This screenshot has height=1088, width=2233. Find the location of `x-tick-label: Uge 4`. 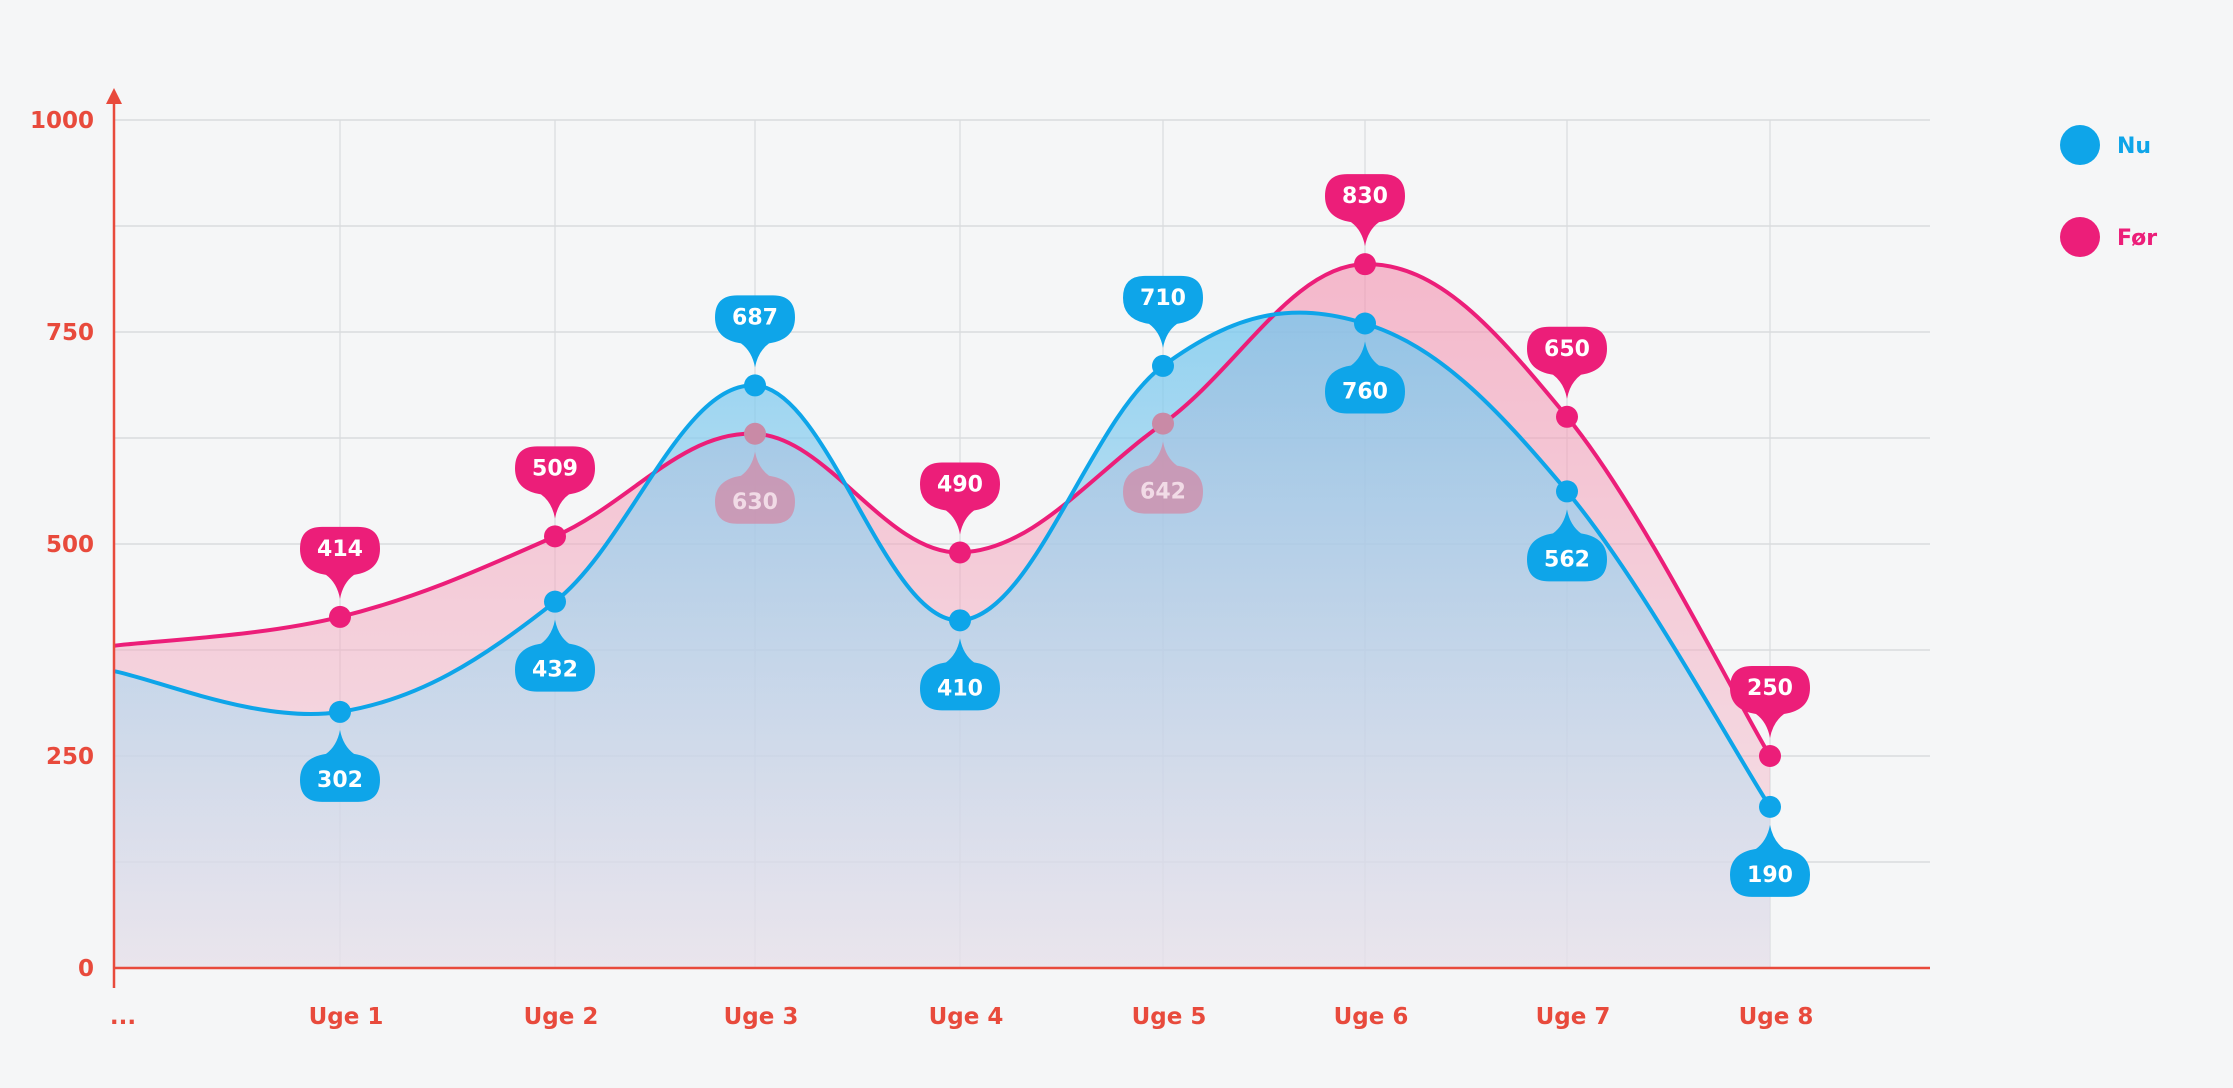

x-tick-label: Uge 4 is located at coordinates (966, 1017).